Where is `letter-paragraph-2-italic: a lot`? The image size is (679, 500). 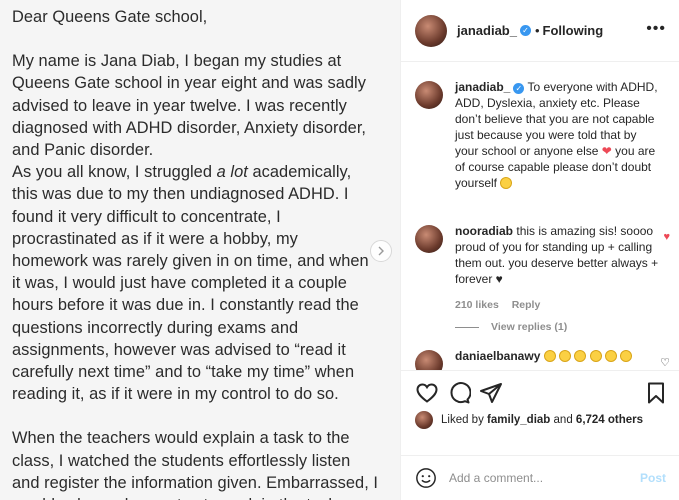
letter-paragraph-2-italic: a lot is located at coordinates (232, 172).